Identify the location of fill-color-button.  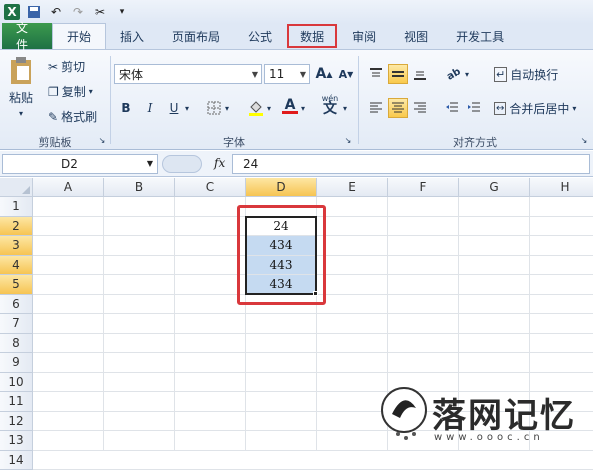
(256, 108).